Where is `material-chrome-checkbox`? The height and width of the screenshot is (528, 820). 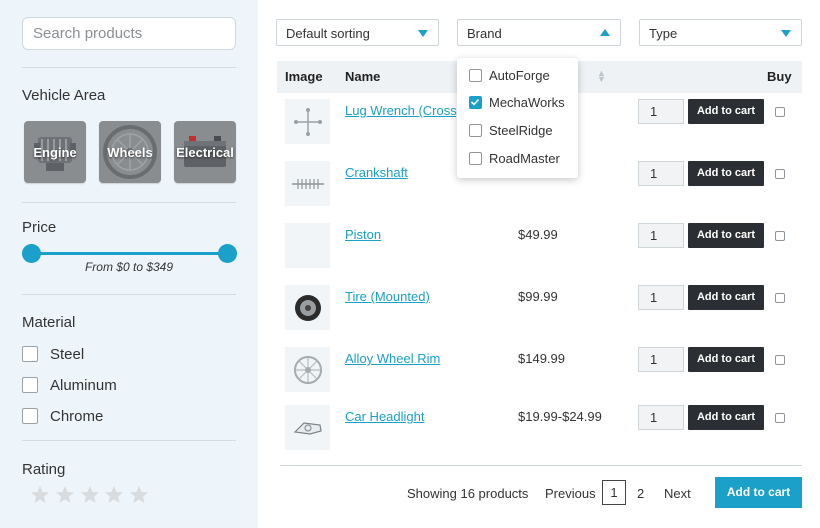 material-chrome-checkbox is located at coordinates (30, 416).